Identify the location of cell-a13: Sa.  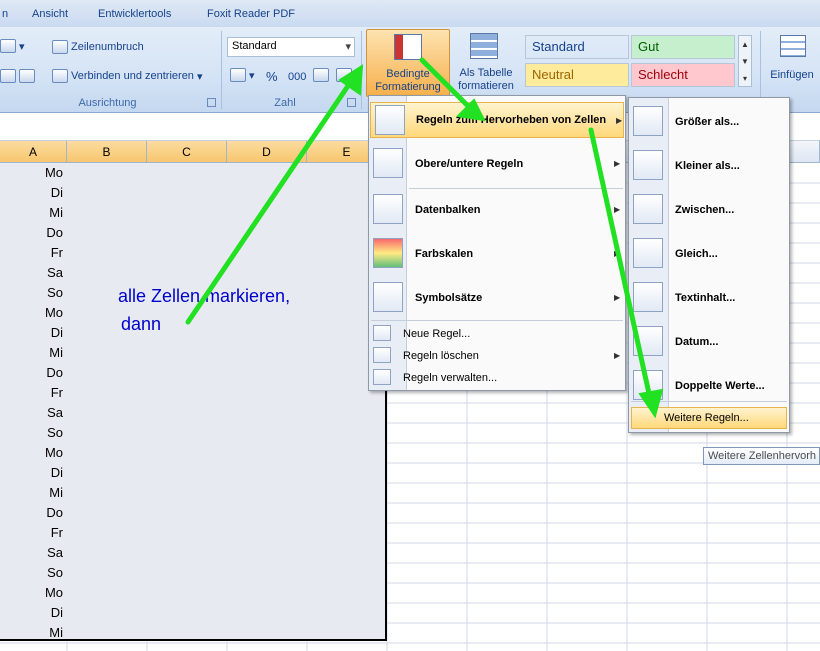
(33, 413).